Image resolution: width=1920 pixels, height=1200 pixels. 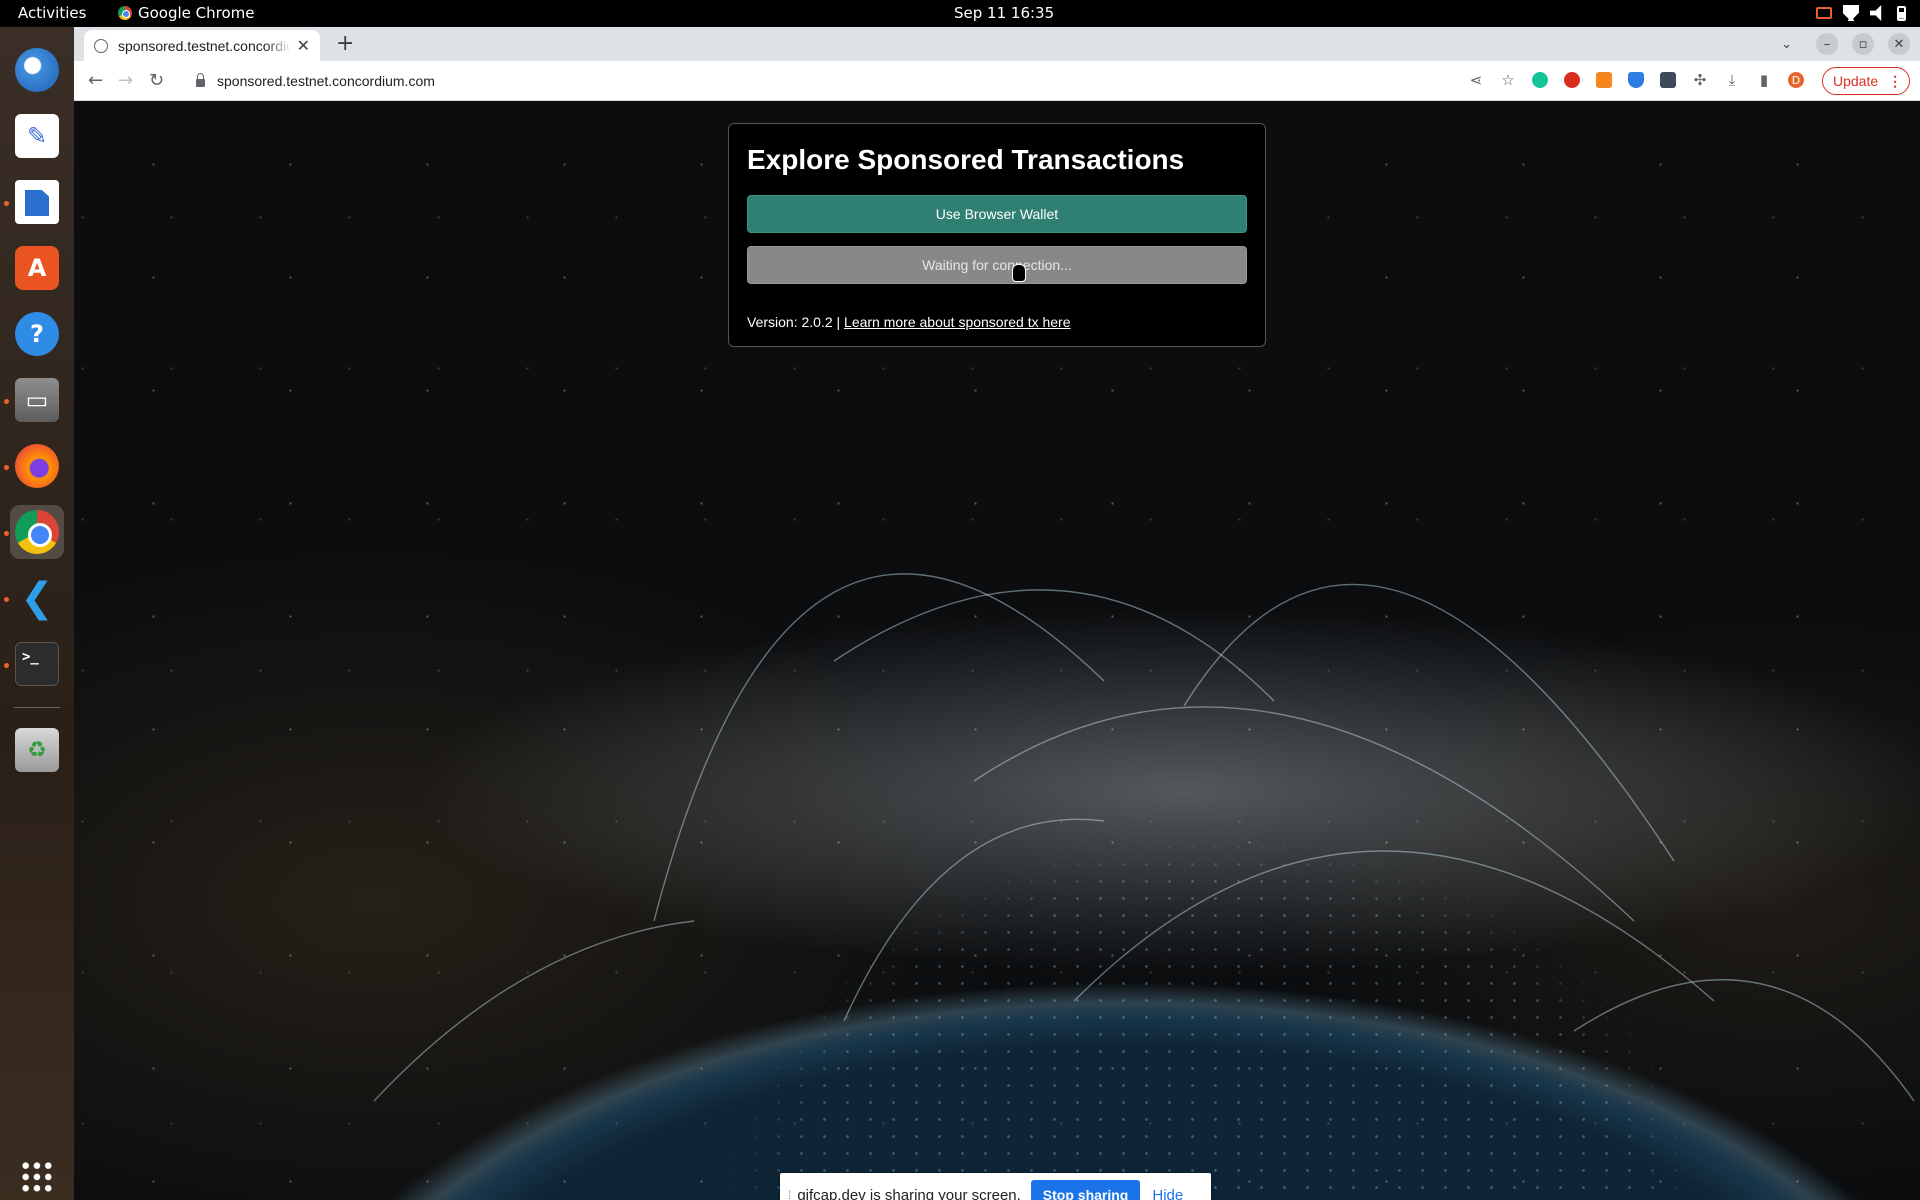 I want to click on drag-handle-icon: ⁞, so click(x=789, y=1194).